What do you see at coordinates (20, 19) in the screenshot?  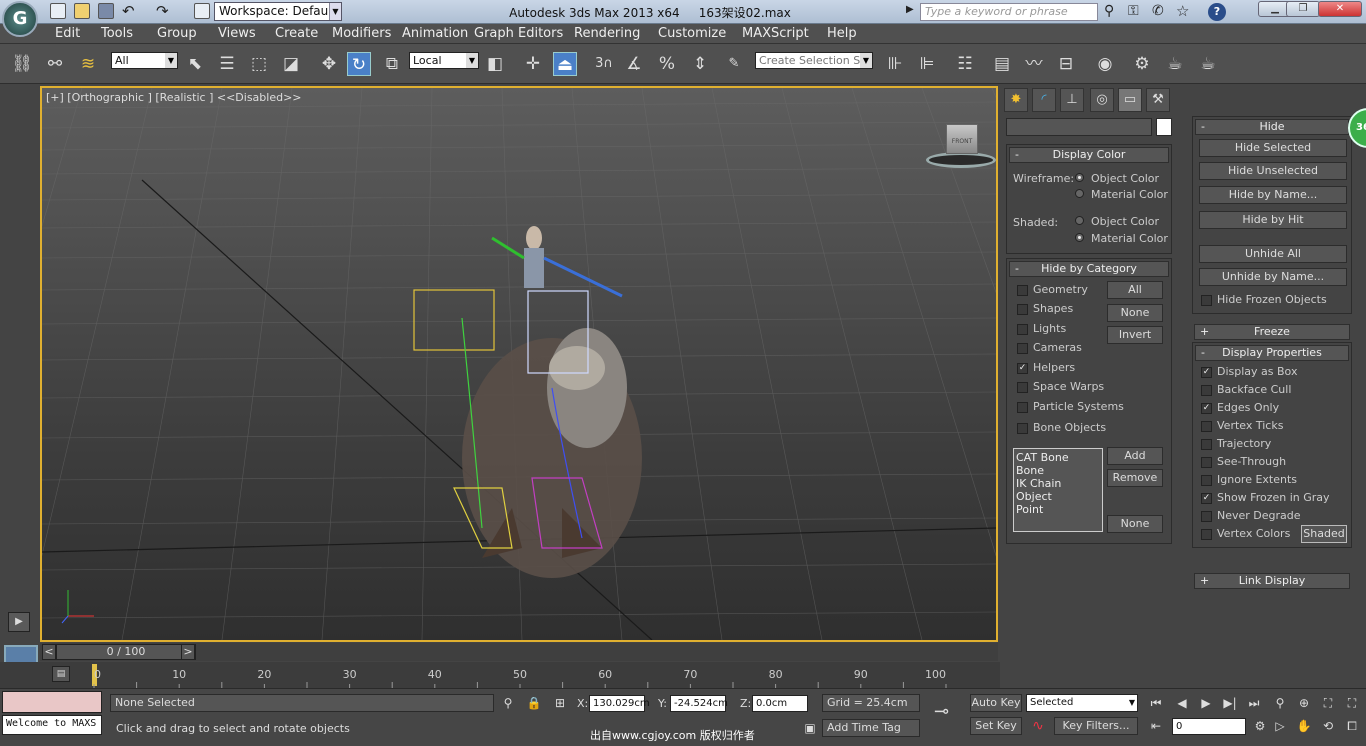 I see `application-menu-icon: G` at bounding box center [20, 19].